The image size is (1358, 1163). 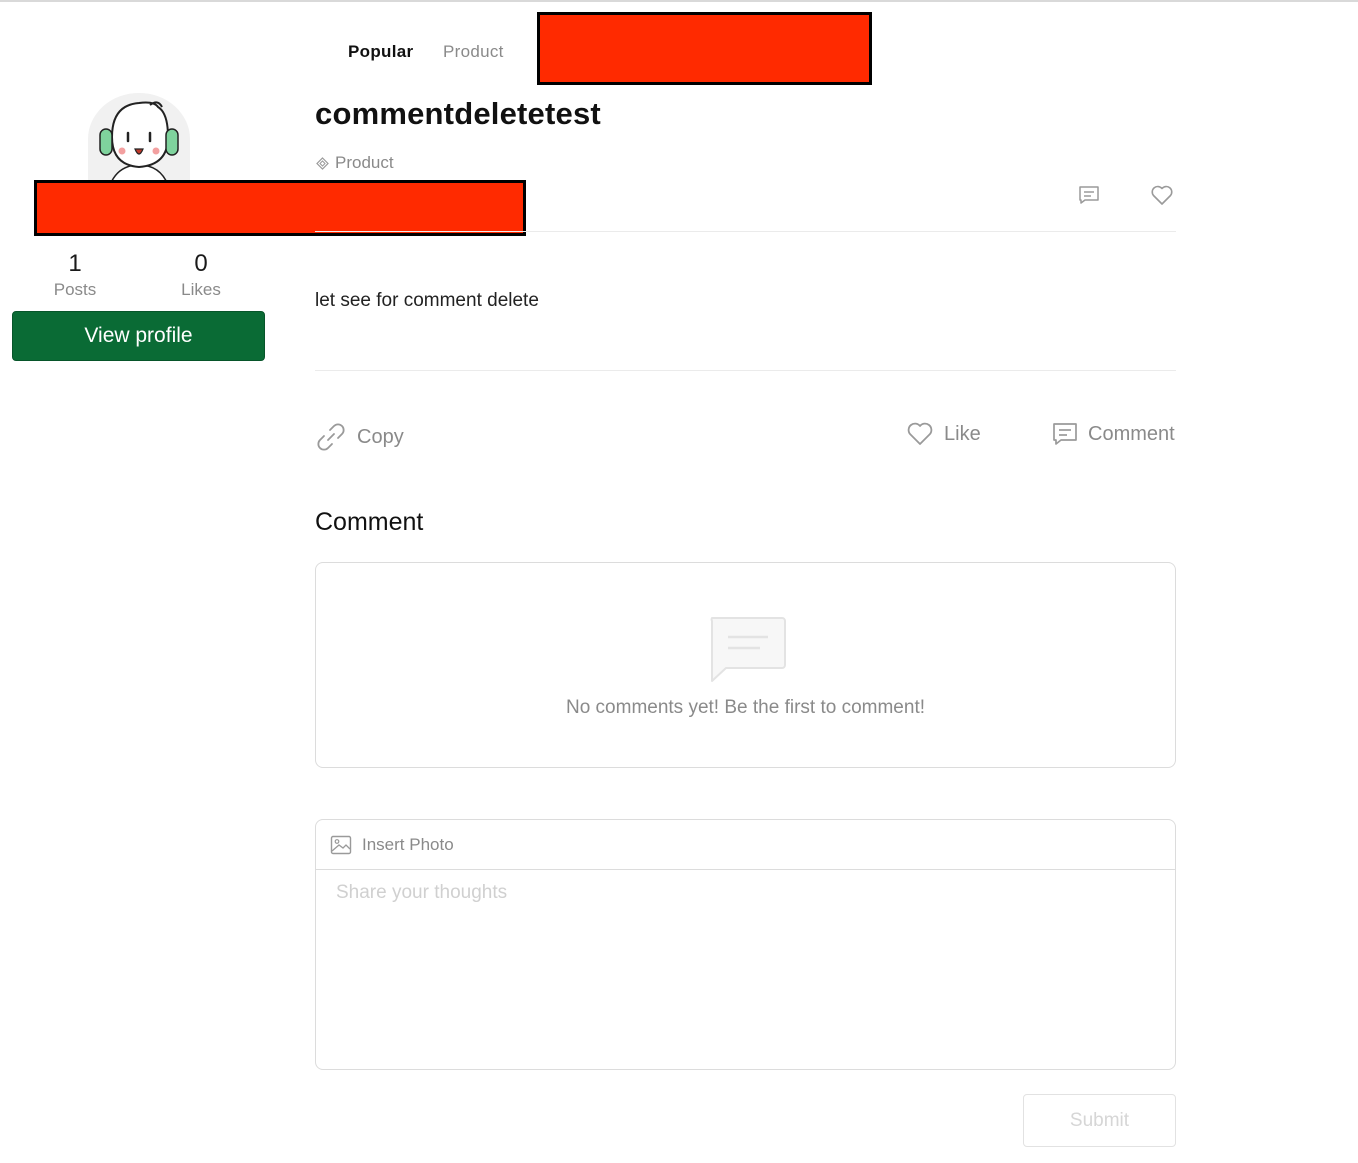 What do you see at coordinates (408, 844) in the screenshot?
I see `insert-photo-label: Insert Photo` at bounding box center [408, 844].